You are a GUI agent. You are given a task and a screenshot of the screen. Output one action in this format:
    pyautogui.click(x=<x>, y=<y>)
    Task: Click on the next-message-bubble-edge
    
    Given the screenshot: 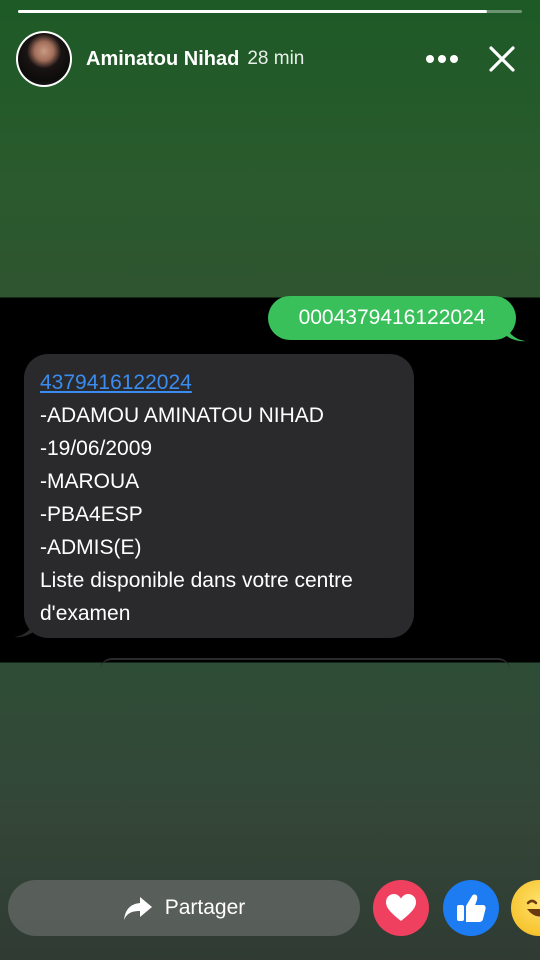 What is the action you would take?
    pyautogui.click(x=305, y=664)
    